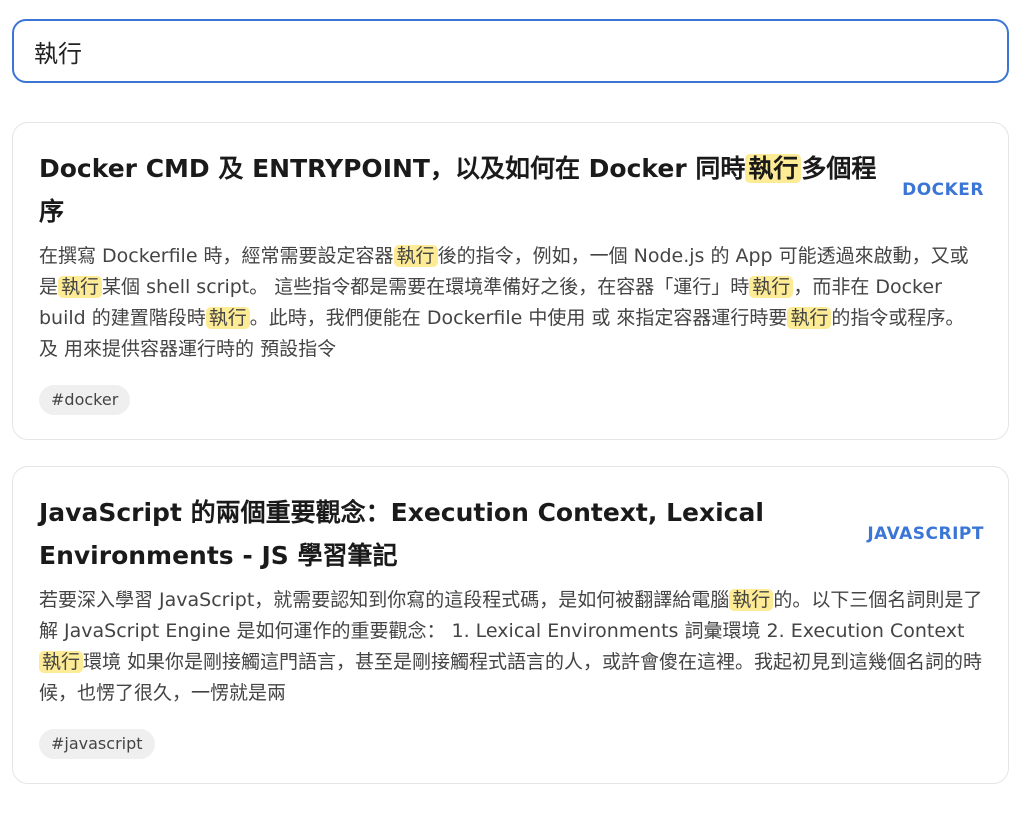 The height and width of the screenshot is (815, 1024). Describe the element at coordinates (392, 168) in the screenshot. I see `text-segment: Docker CMD 及 ENTRYPOINT，以及如何在 Docker 同時` at that location.